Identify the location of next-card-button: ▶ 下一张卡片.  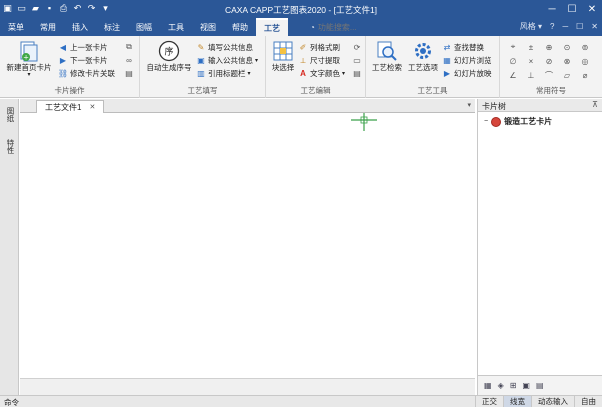
(83, 60).